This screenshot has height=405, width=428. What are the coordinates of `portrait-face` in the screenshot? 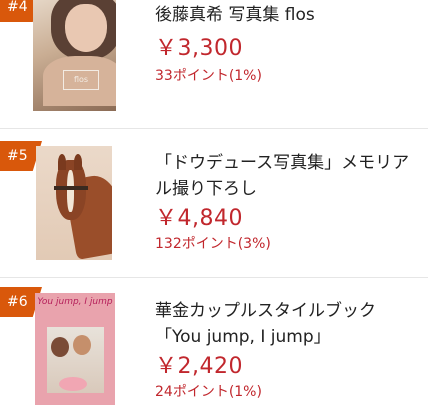 It's located at (86, 28).